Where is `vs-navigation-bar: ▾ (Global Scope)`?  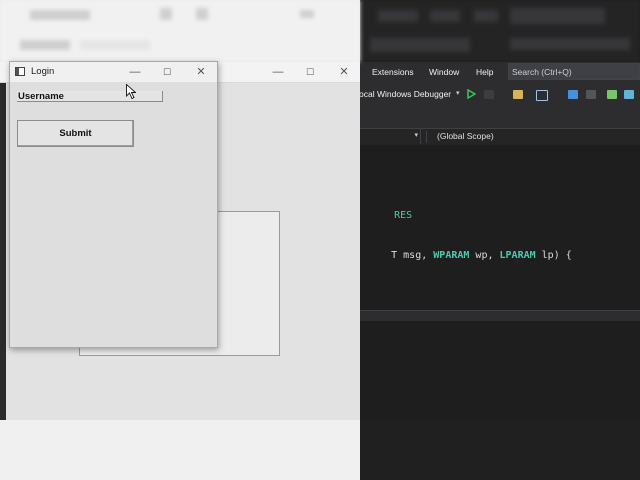 vs-navigation-bar: ▾ (Global Scope) is located at coordinates (500, 137).